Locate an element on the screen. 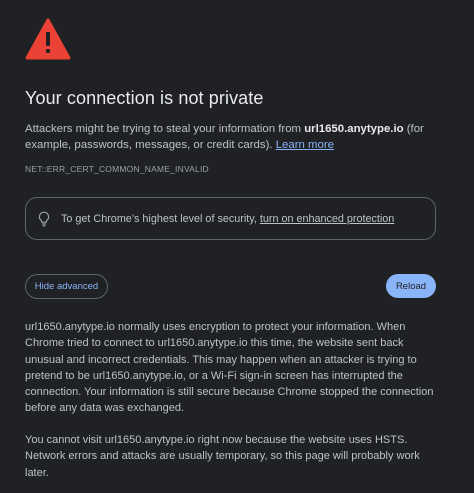  lightbulb-icon is located at coordinates (44, 219).